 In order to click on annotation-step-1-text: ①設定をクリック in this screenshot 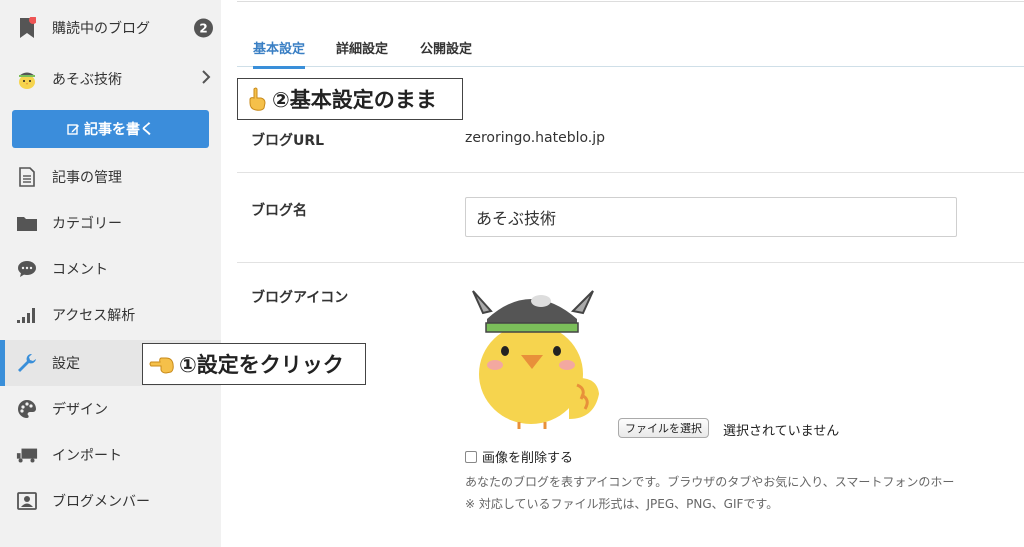, I will do `click(261, 365)`.